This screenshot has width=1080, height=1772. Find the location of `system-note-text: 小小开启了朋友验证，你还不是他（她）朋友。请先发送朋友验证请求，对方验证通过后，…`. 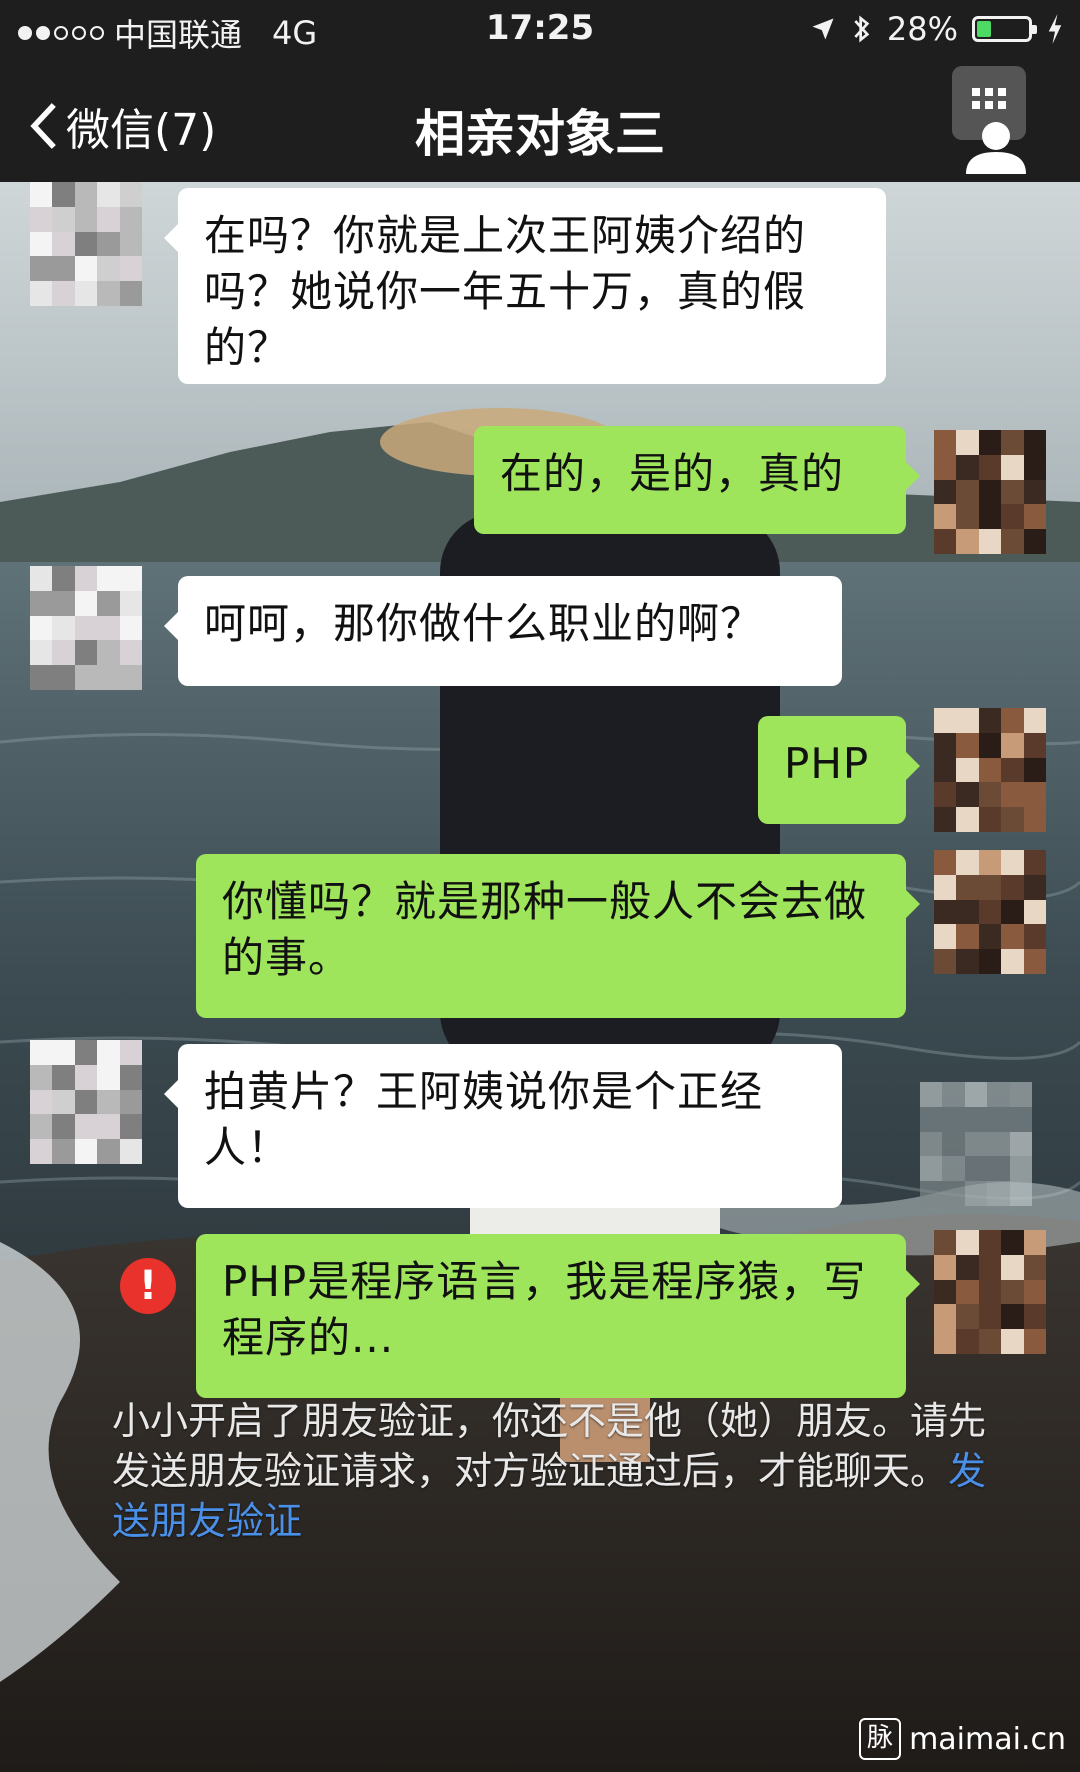

system-note-text: 小小开启了朋友验证，你还不是他（她）朋友。请先发送朋友验证请求，对方验证通过后，… is located at coordinates (549, 1446).